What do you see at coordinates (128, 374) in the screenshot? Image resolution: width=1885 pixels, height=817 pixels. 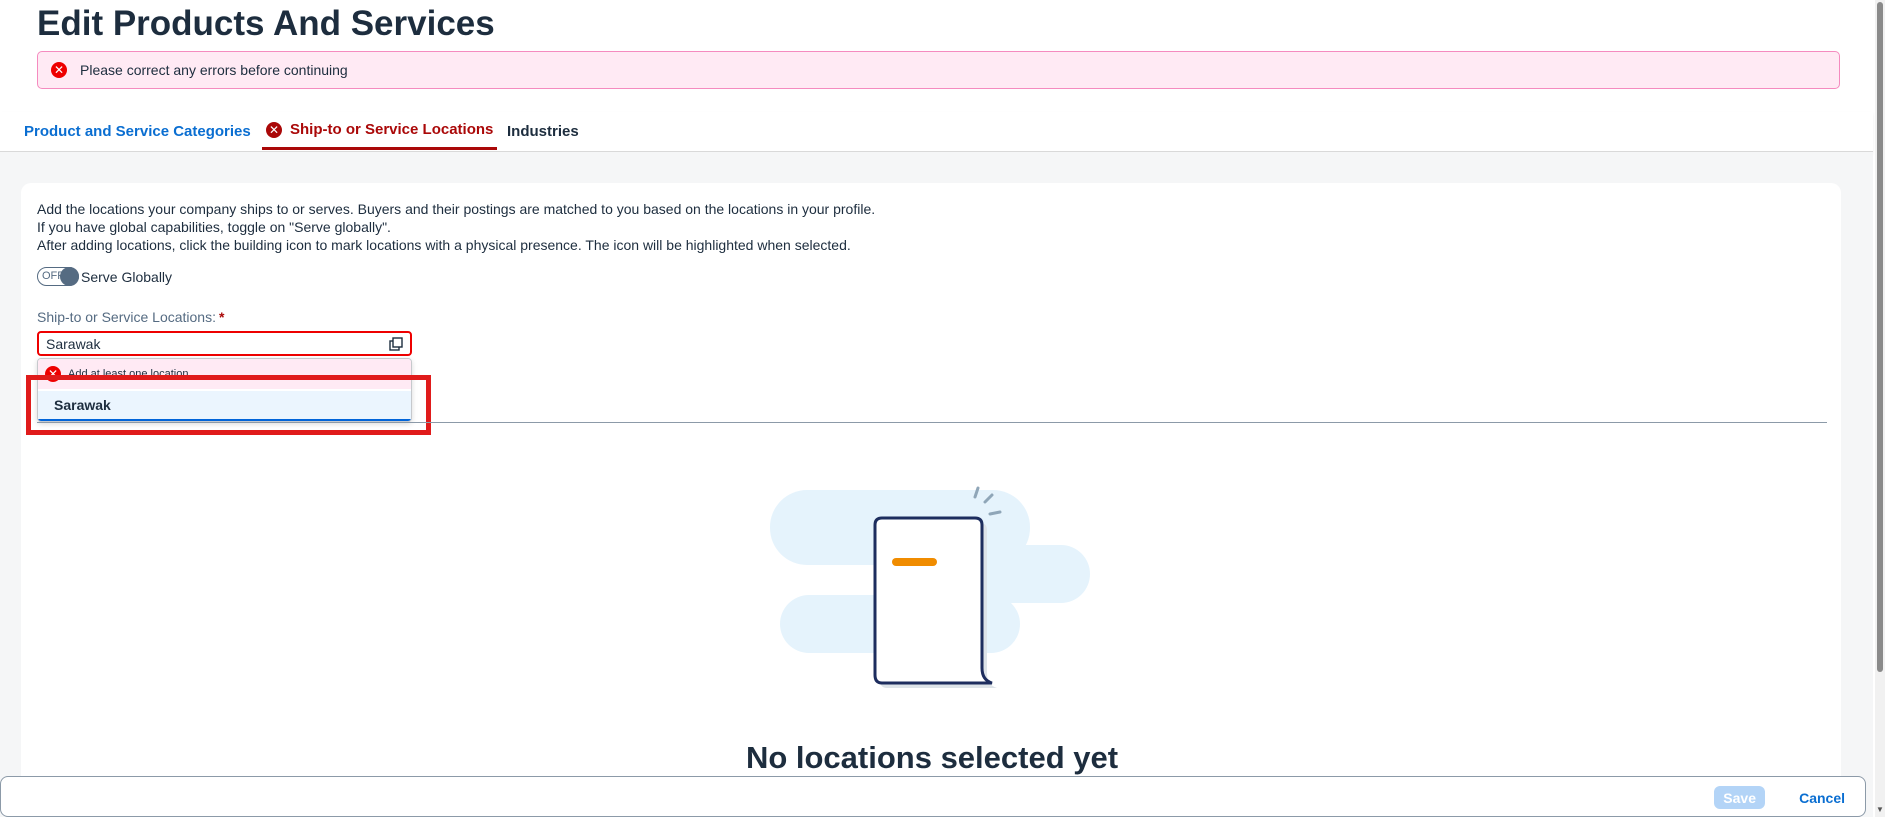 I see `field-error-text: Add at least one location` at bounding box center [128, 374].